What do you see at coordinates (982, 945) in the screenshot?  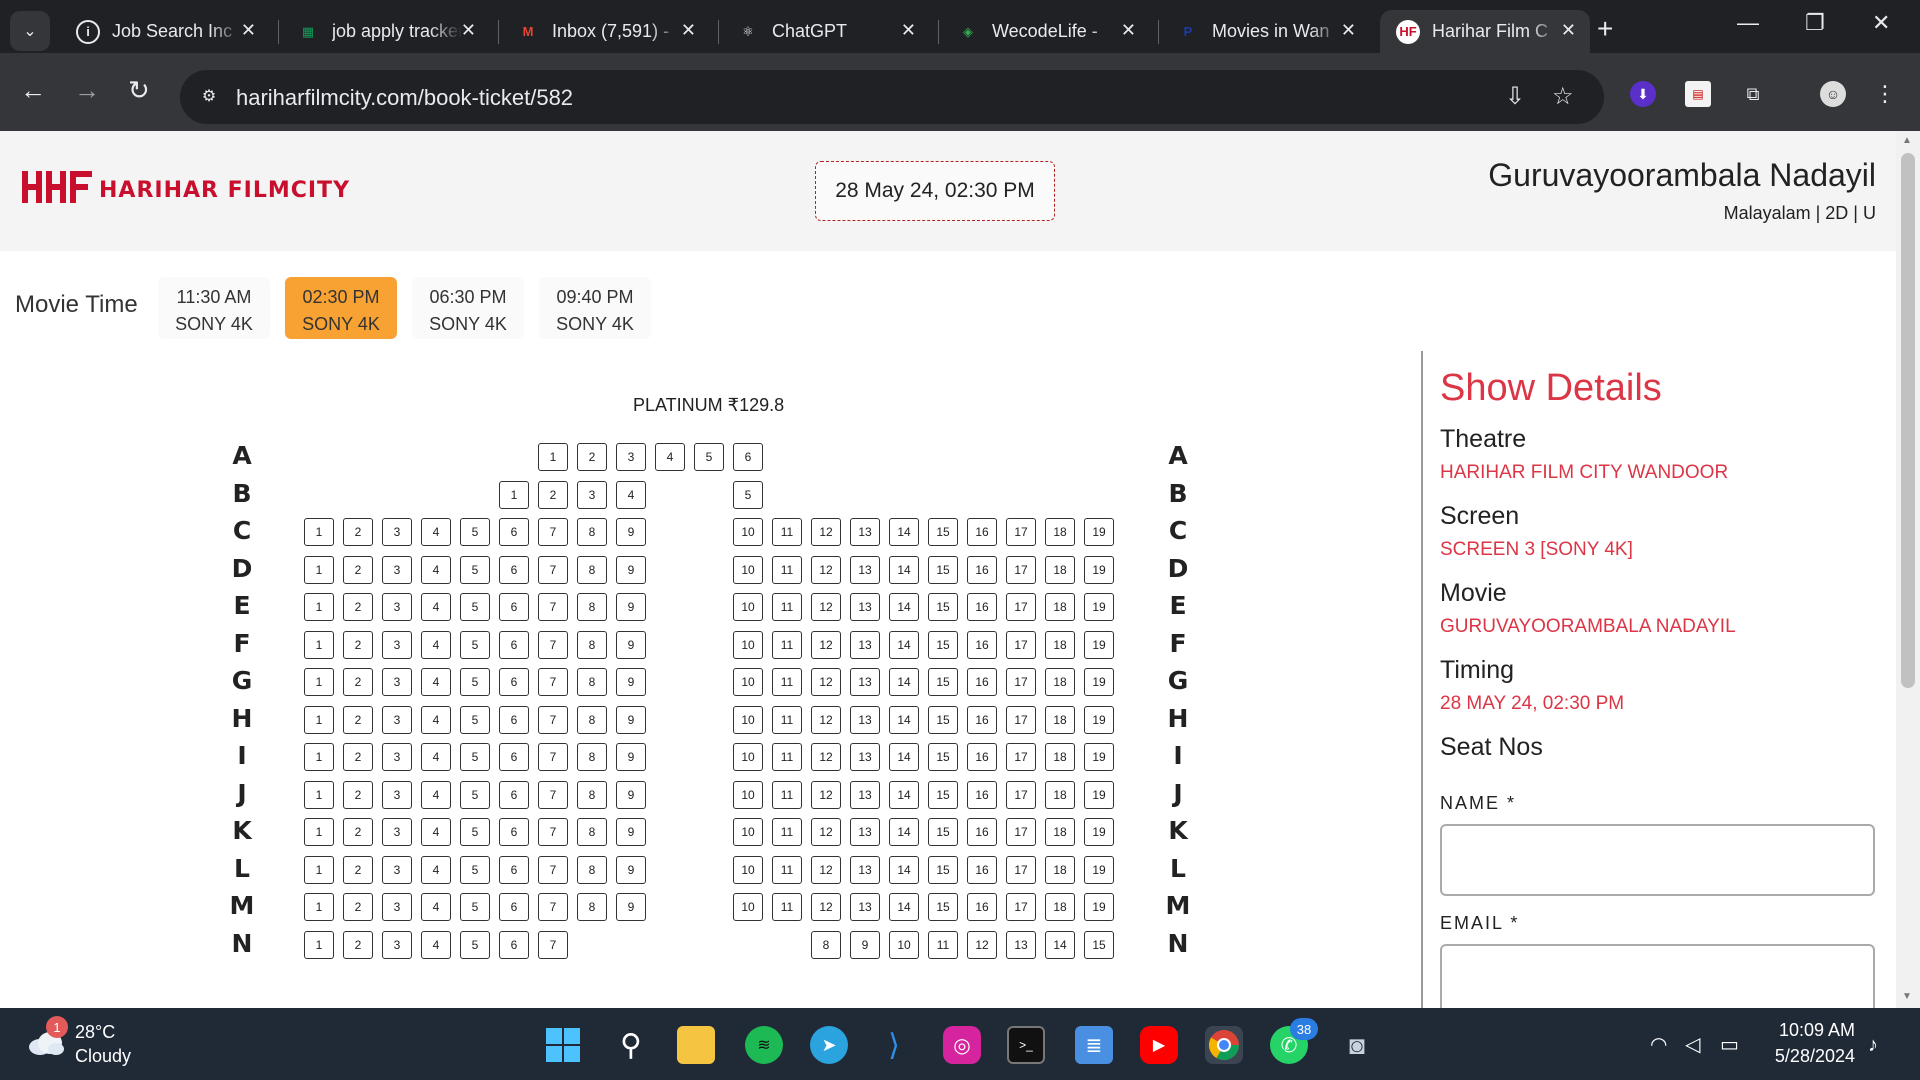 I see `seat-N12: 12` at bounding box center [982, 945].